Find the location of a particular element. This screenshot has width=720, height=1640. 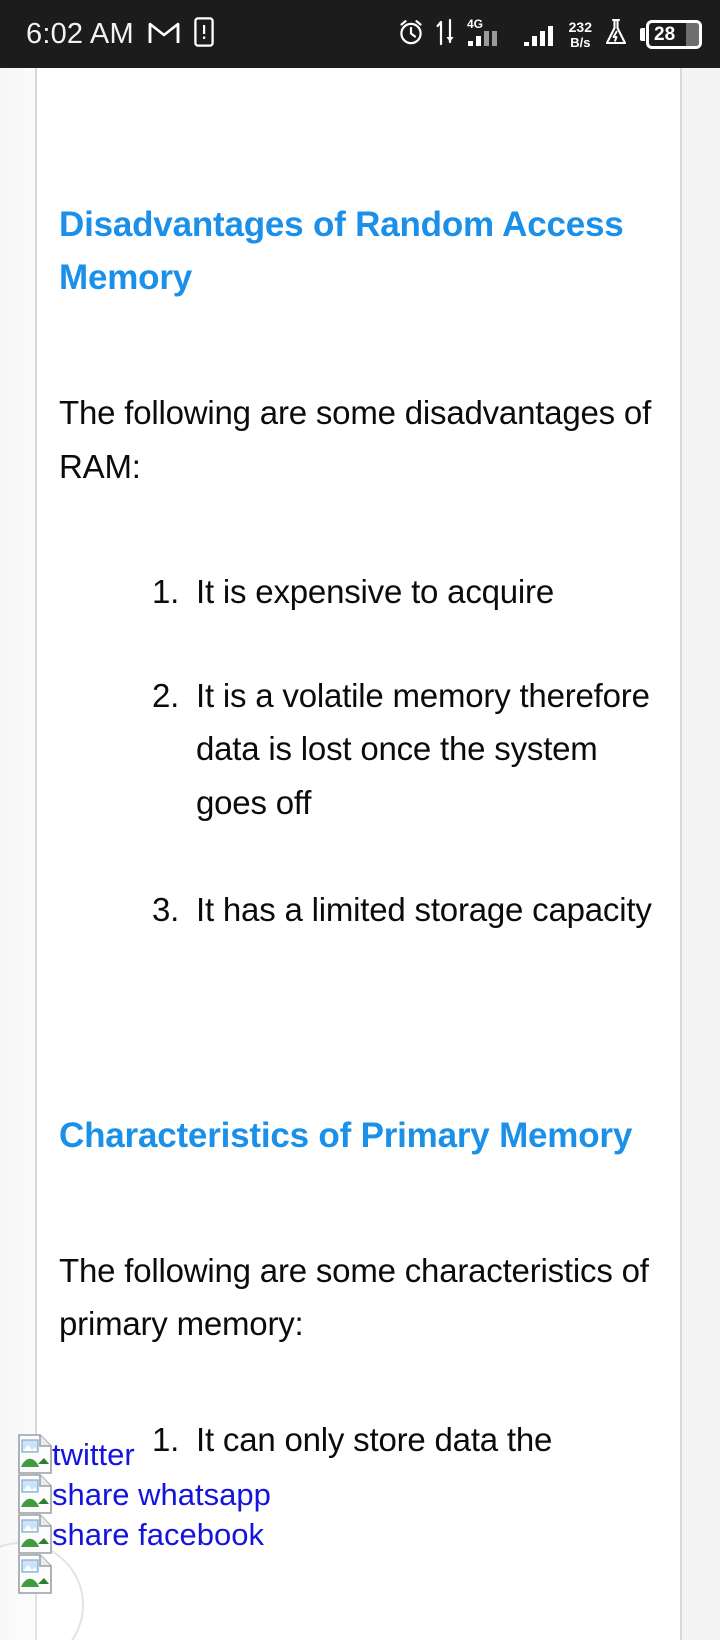

heading-characteristics-of-primary-memory: Characteristics of Primary Memory is located at coordinates (346, 1135).